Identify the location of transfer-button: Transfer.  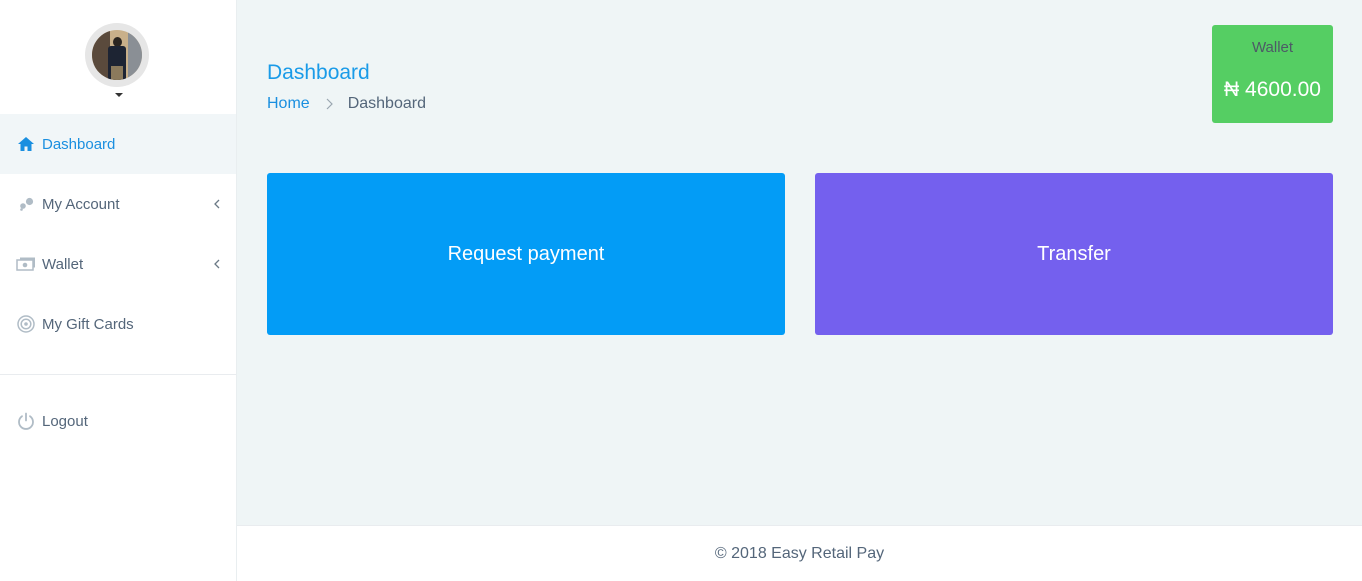
(1074, 254).